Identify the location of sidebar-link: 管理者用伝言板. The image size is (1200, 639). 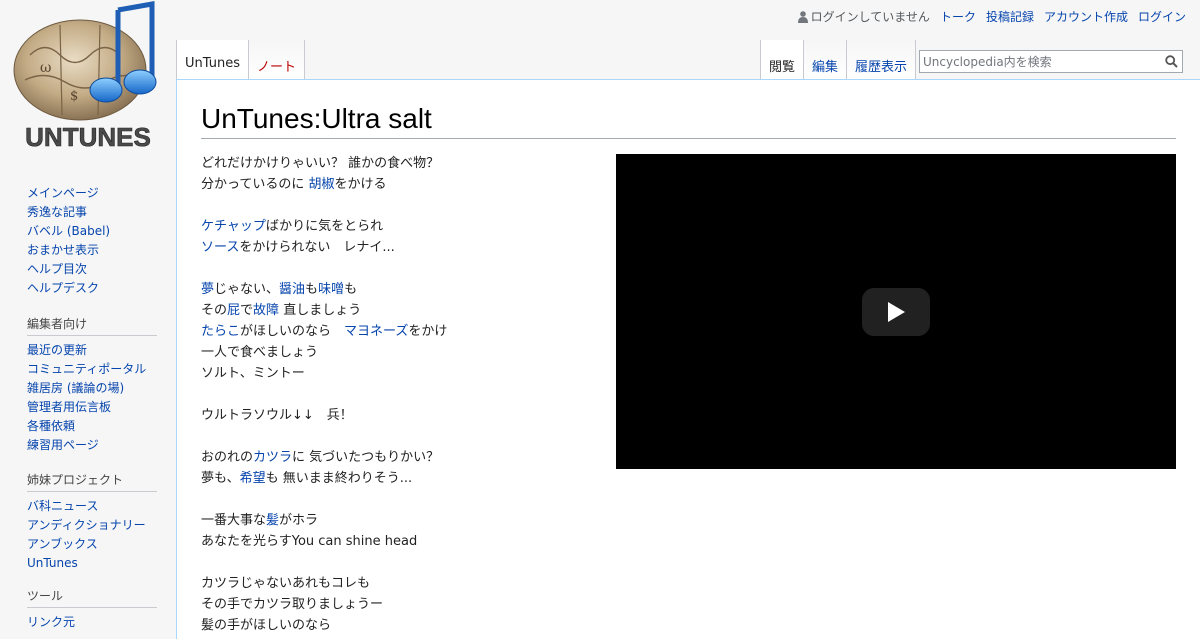
(69, 407).